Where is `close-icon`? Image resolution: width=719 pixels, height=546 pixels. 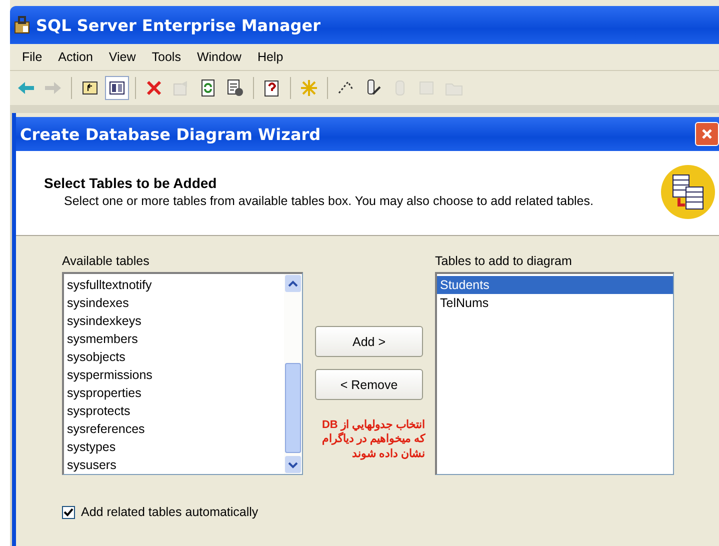 close-icon is located at coordinates (707, 134).